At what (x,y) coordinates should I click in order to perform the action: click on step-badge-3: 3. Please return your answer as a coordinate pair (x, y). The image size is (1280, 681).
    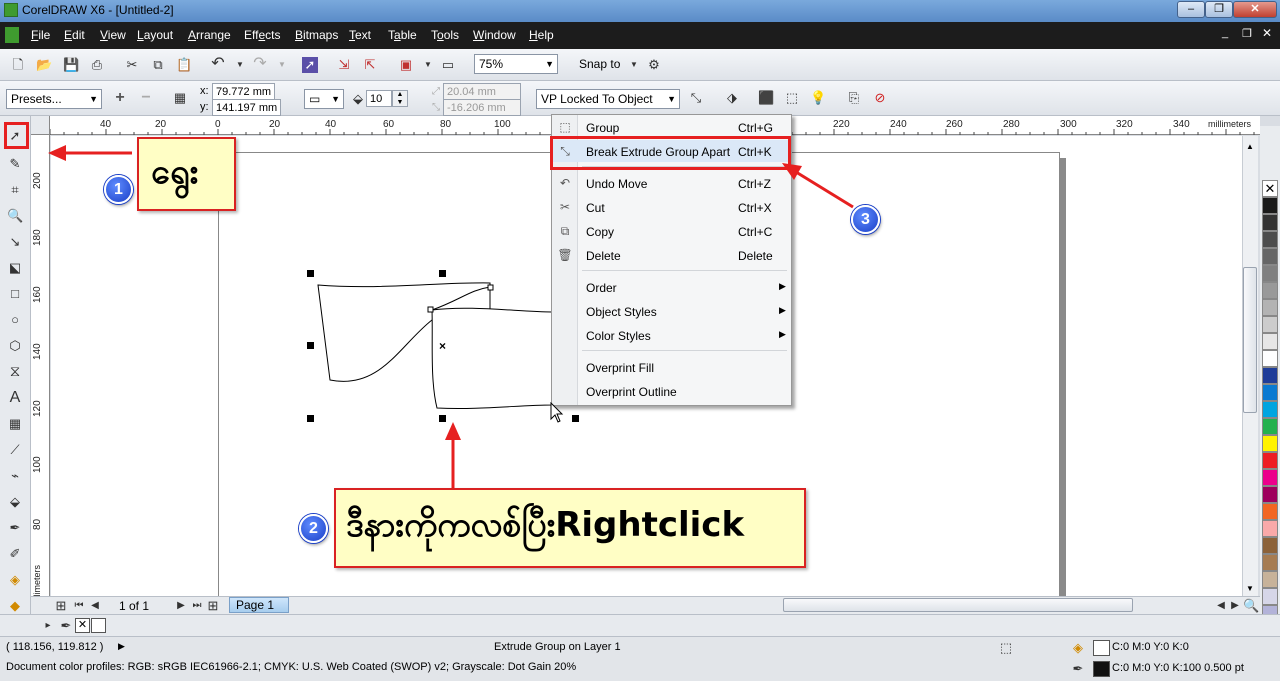
    Looking at the image, I should click on (865, 219).